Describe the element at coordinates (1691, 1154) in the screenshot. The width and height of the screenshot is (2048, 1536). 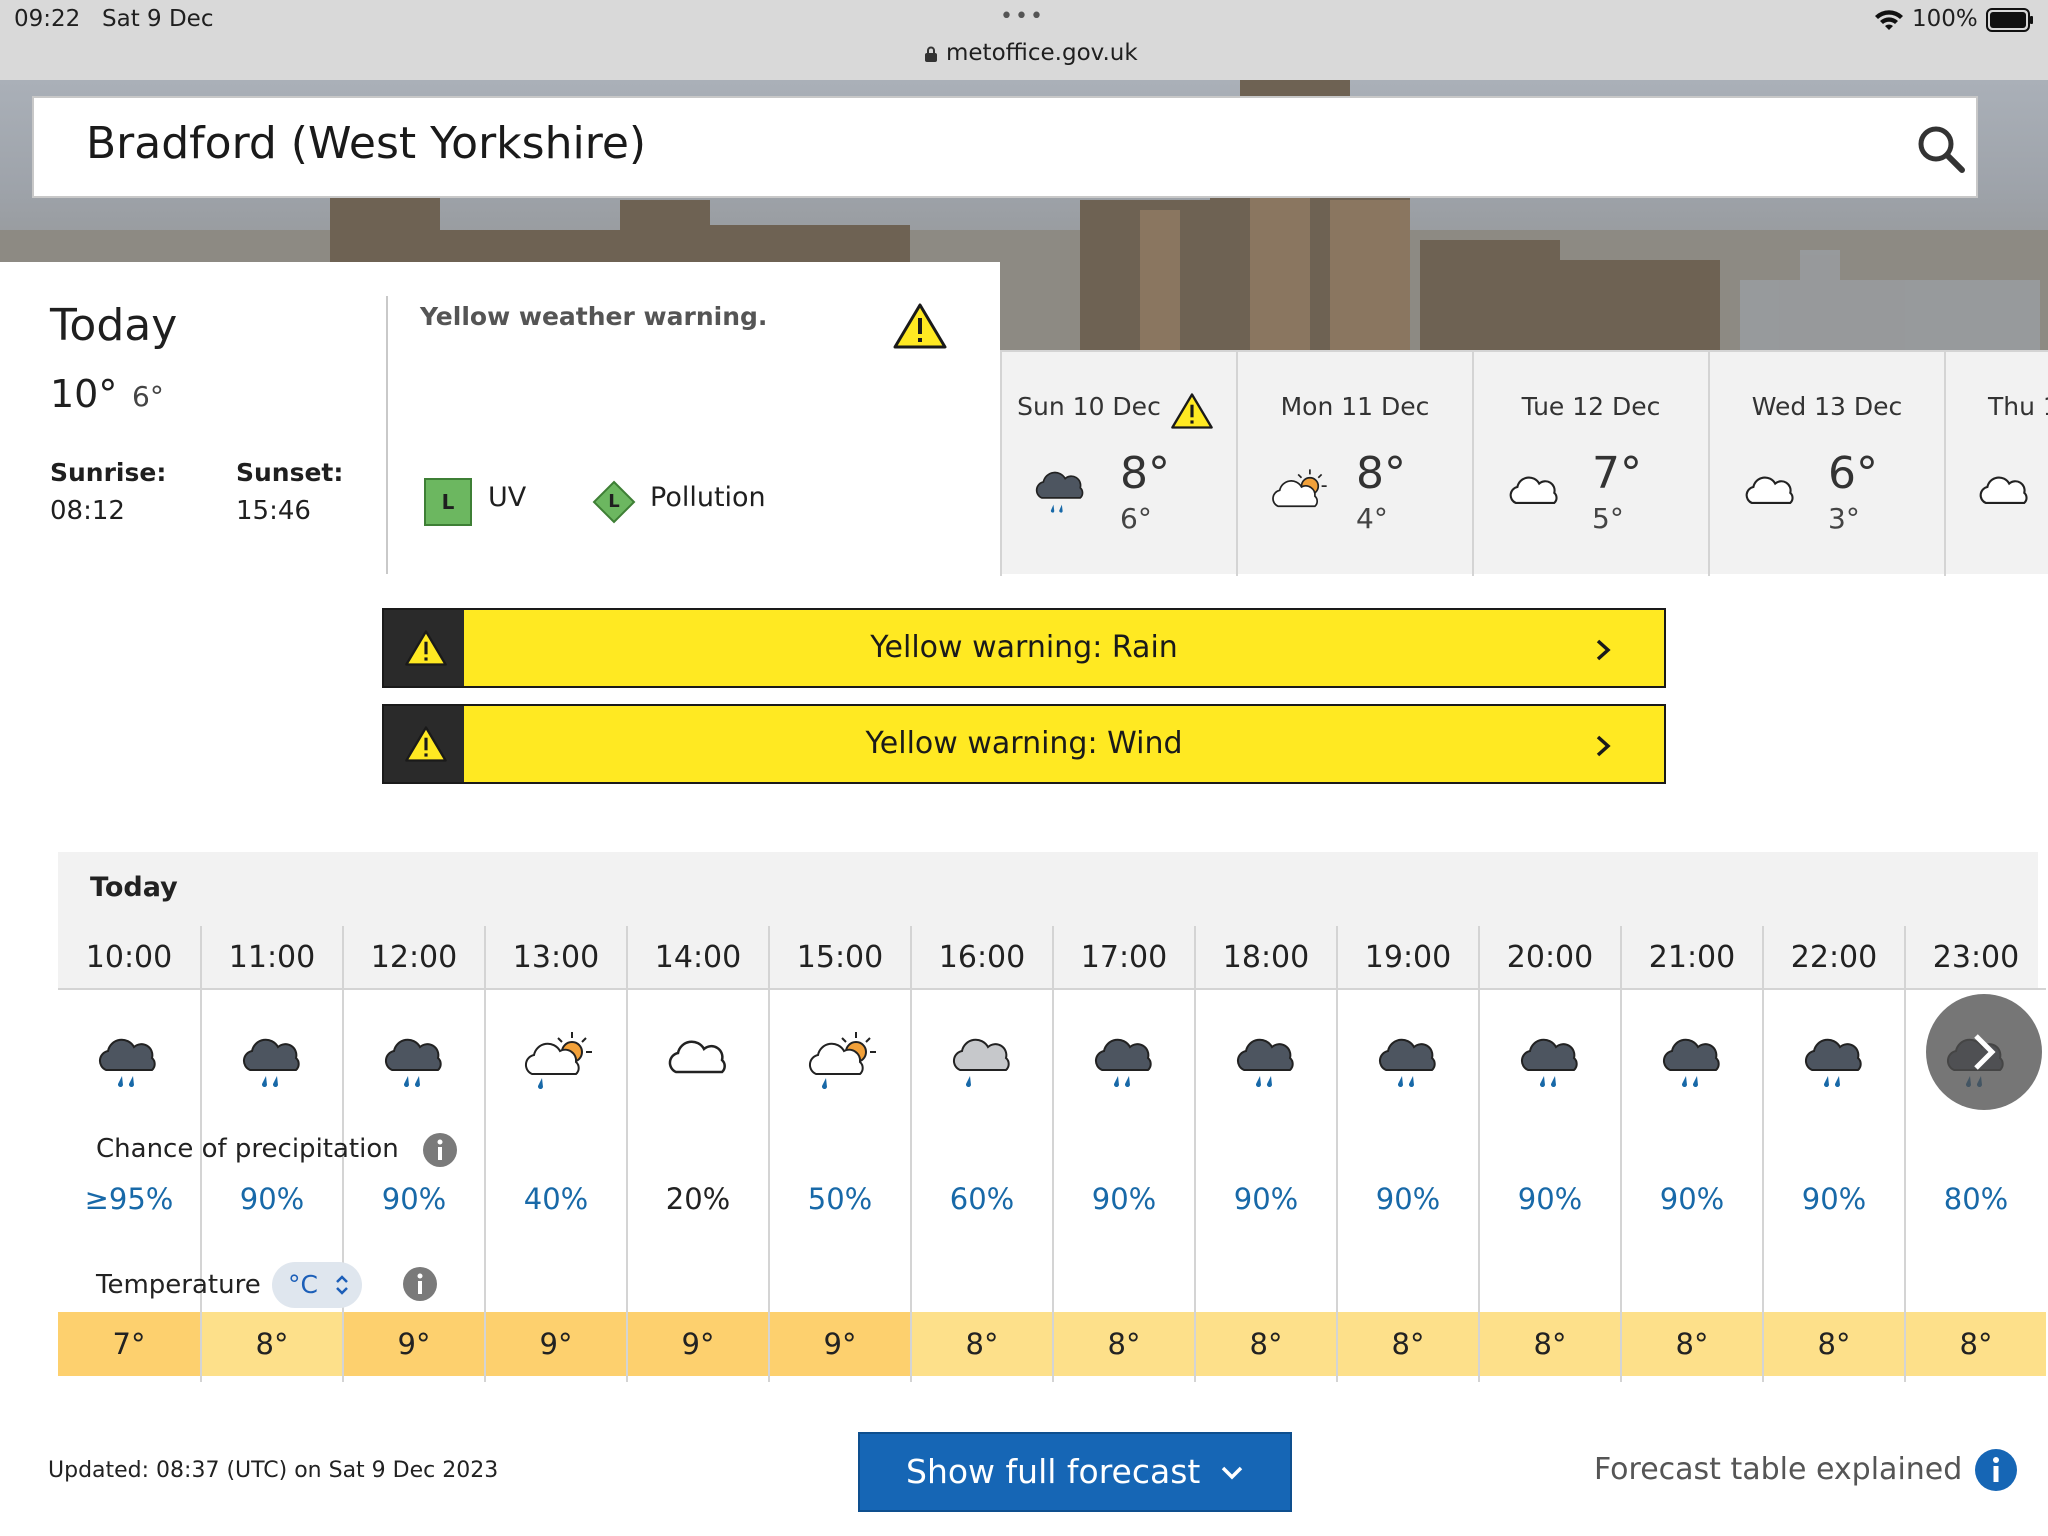
I see `hour-column: 21:00 90% 8°` at that location.